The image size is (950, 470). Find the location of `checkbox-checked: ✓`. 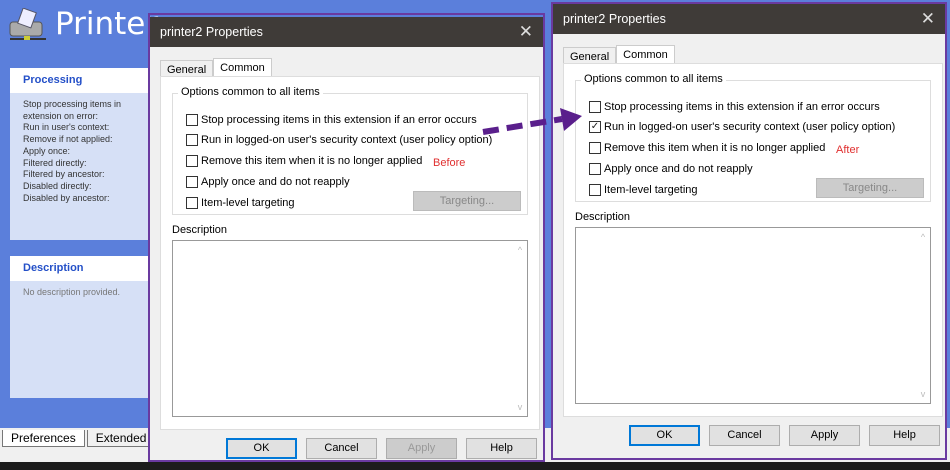

checkbox-checked: ✓ is located at coordinates (595, 126).